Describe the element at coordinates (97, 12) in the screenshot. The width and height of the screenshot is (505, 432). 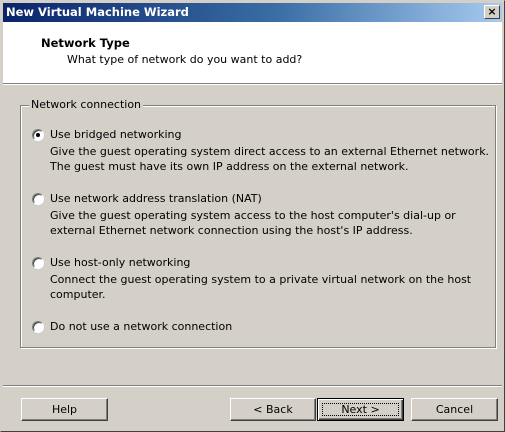
I see `window-title: New Virtual Machine Wizard` at that location.